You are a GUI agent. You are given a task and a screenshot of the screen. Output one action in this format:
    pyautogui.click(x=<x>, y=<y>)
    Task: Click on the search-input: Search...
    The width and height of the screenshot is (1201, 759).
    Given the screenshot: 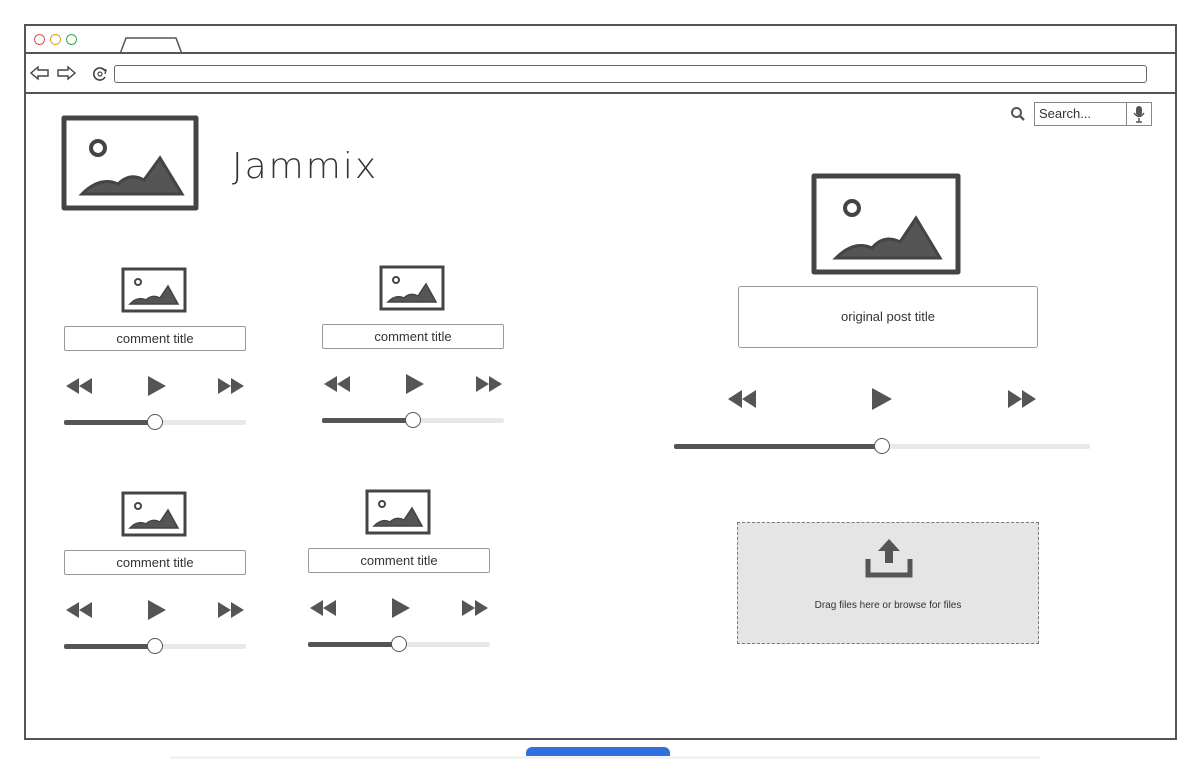 What is the action you would take?
    pyautogui.click(x=1093, y=114)
    